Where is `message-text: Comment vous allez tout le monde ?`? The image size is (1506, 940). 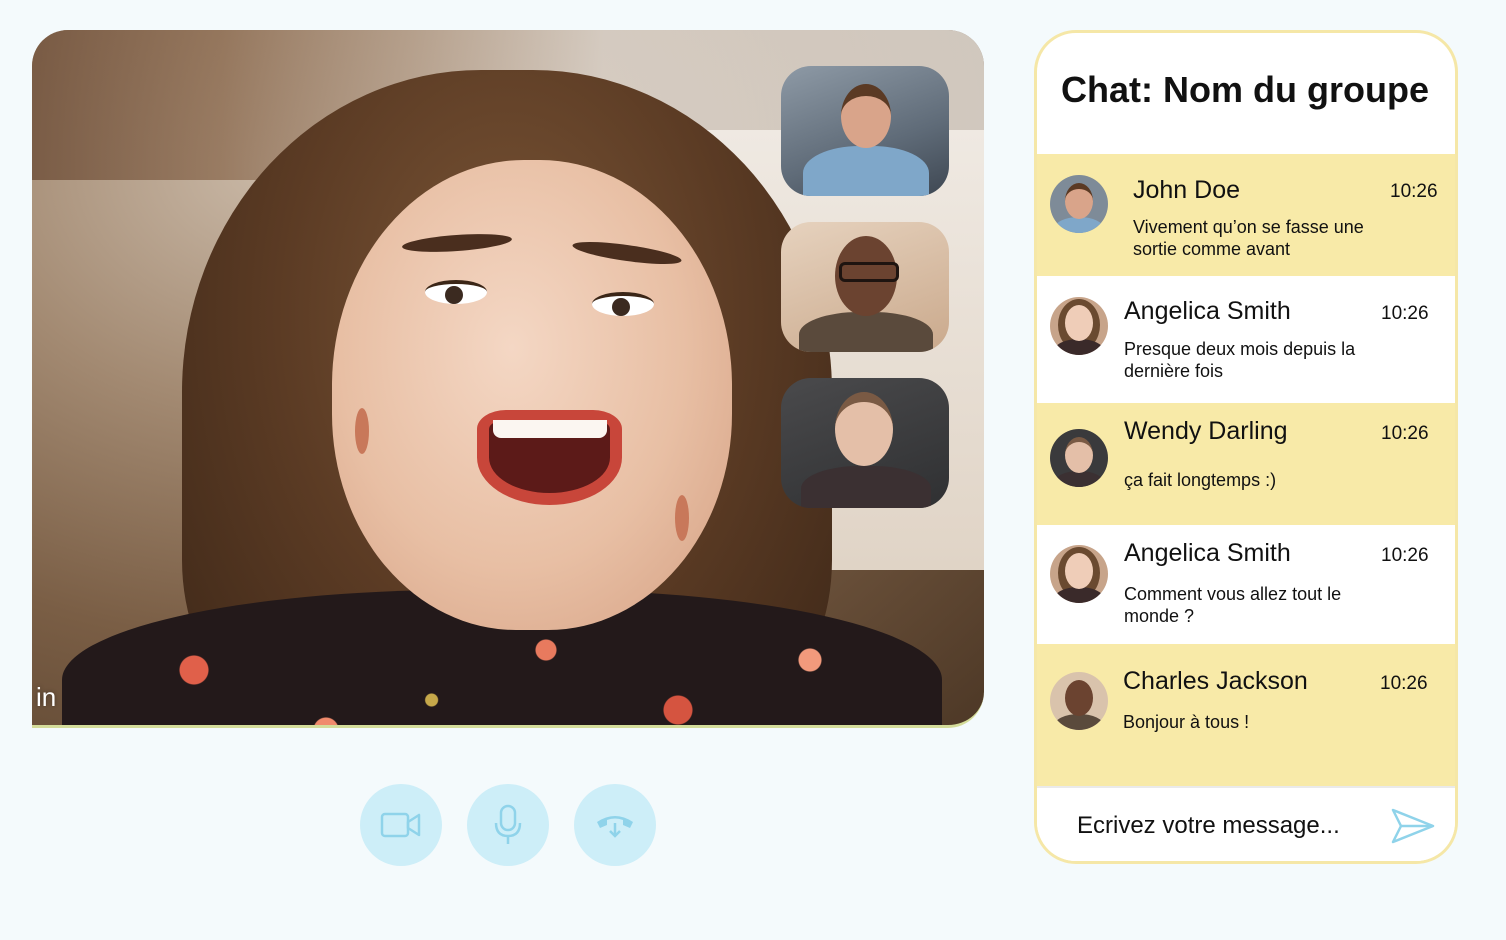
message-text: Comment vous allez tout le monde ? is located at coordinates (1233, 605).